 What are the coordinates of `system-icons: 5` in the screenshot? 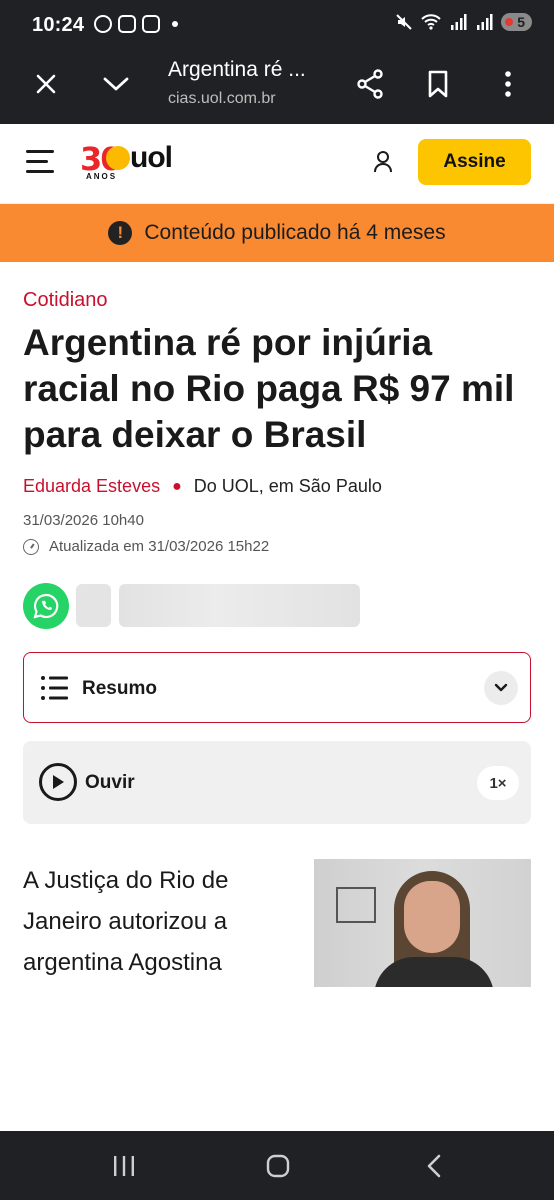 It's located at (463, 22).